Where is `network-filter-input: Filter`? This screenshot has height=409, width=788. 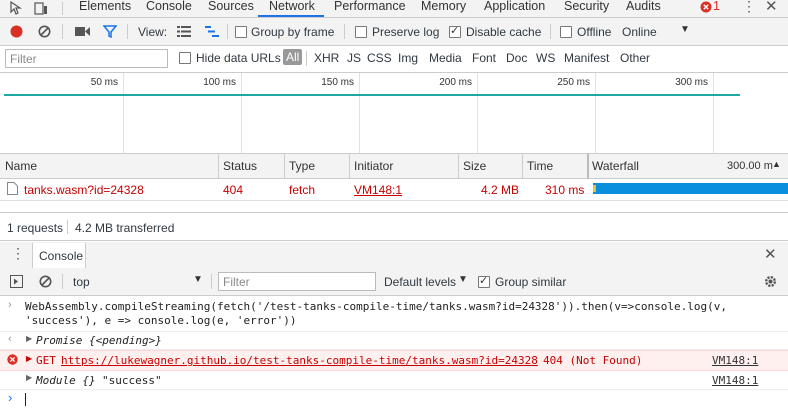 network-filter-input: Filter is located at coordinates (86, 58).